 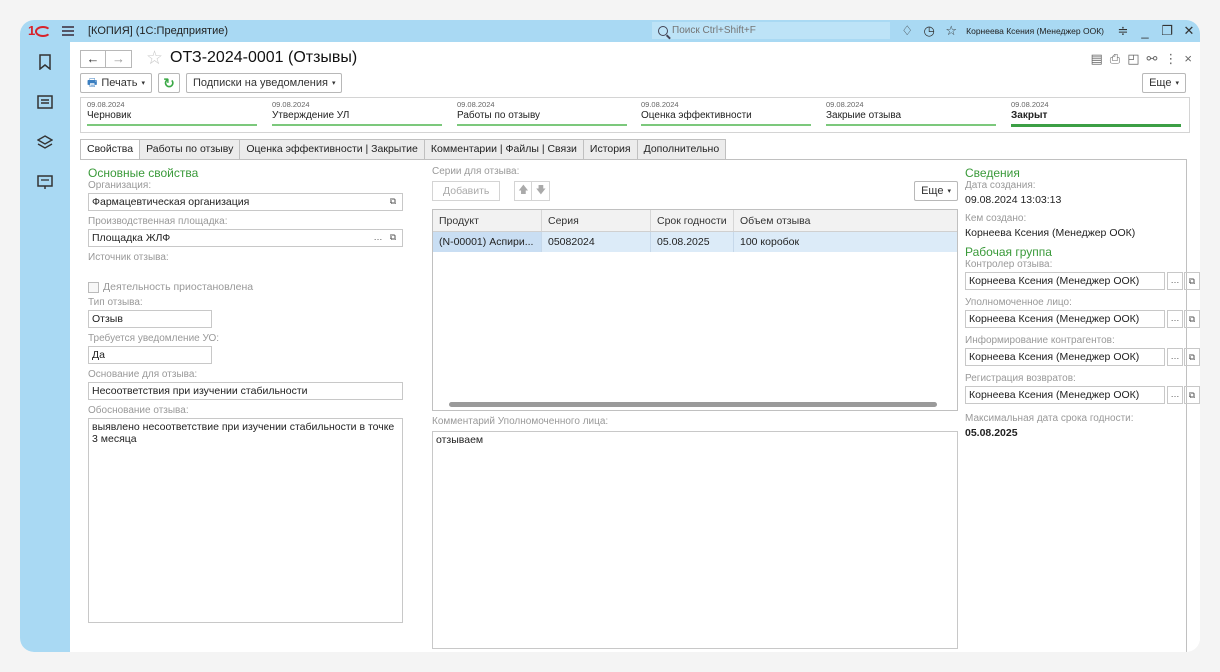 I want to click on subscriptions-button: Подписки на уведомления ▾, so click(x=264, y=83).